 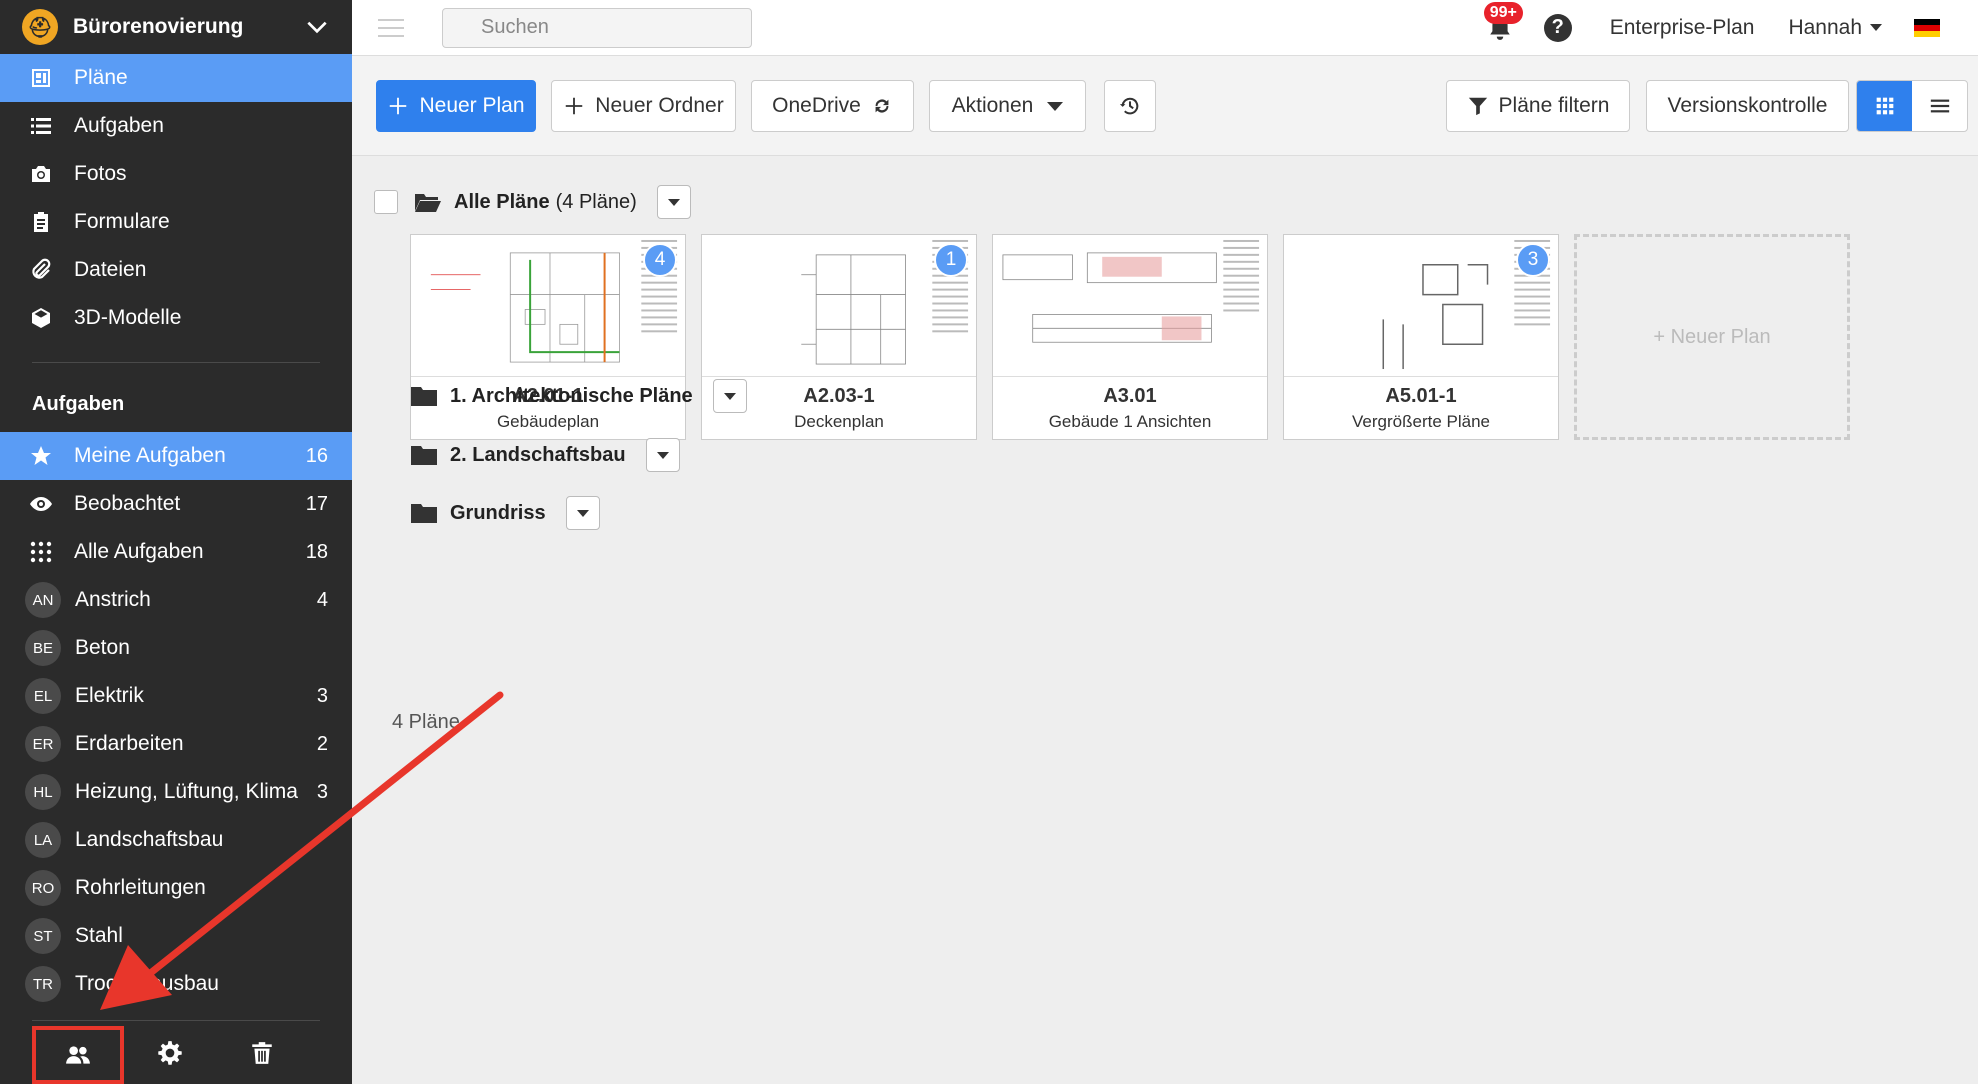 I want to click on trade-item-hvac: HL Heizung, Lüftung, Klima 3, so click(x=176, y=792).